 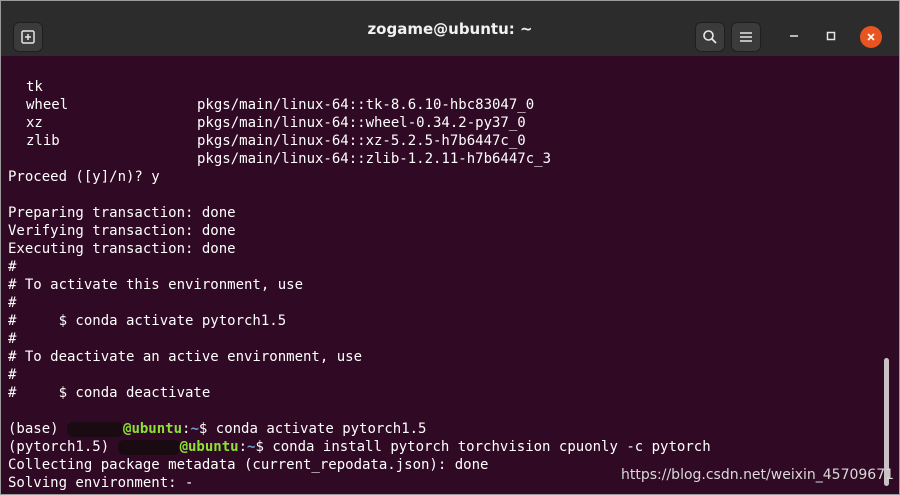 I want to click on output-line: Executing transaction: done, so click(x=122, y=249).